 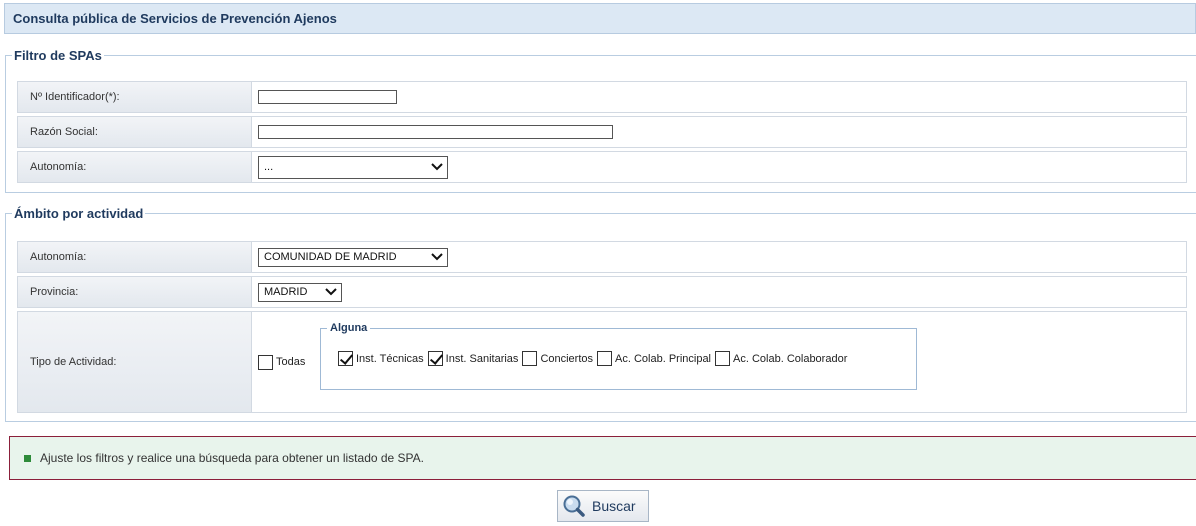 What do you see at coordinates (390, 358) in the screenshot?
I see `inst-tecnicas-label: Inst. Técnicas` at bounding box center [390, 358].